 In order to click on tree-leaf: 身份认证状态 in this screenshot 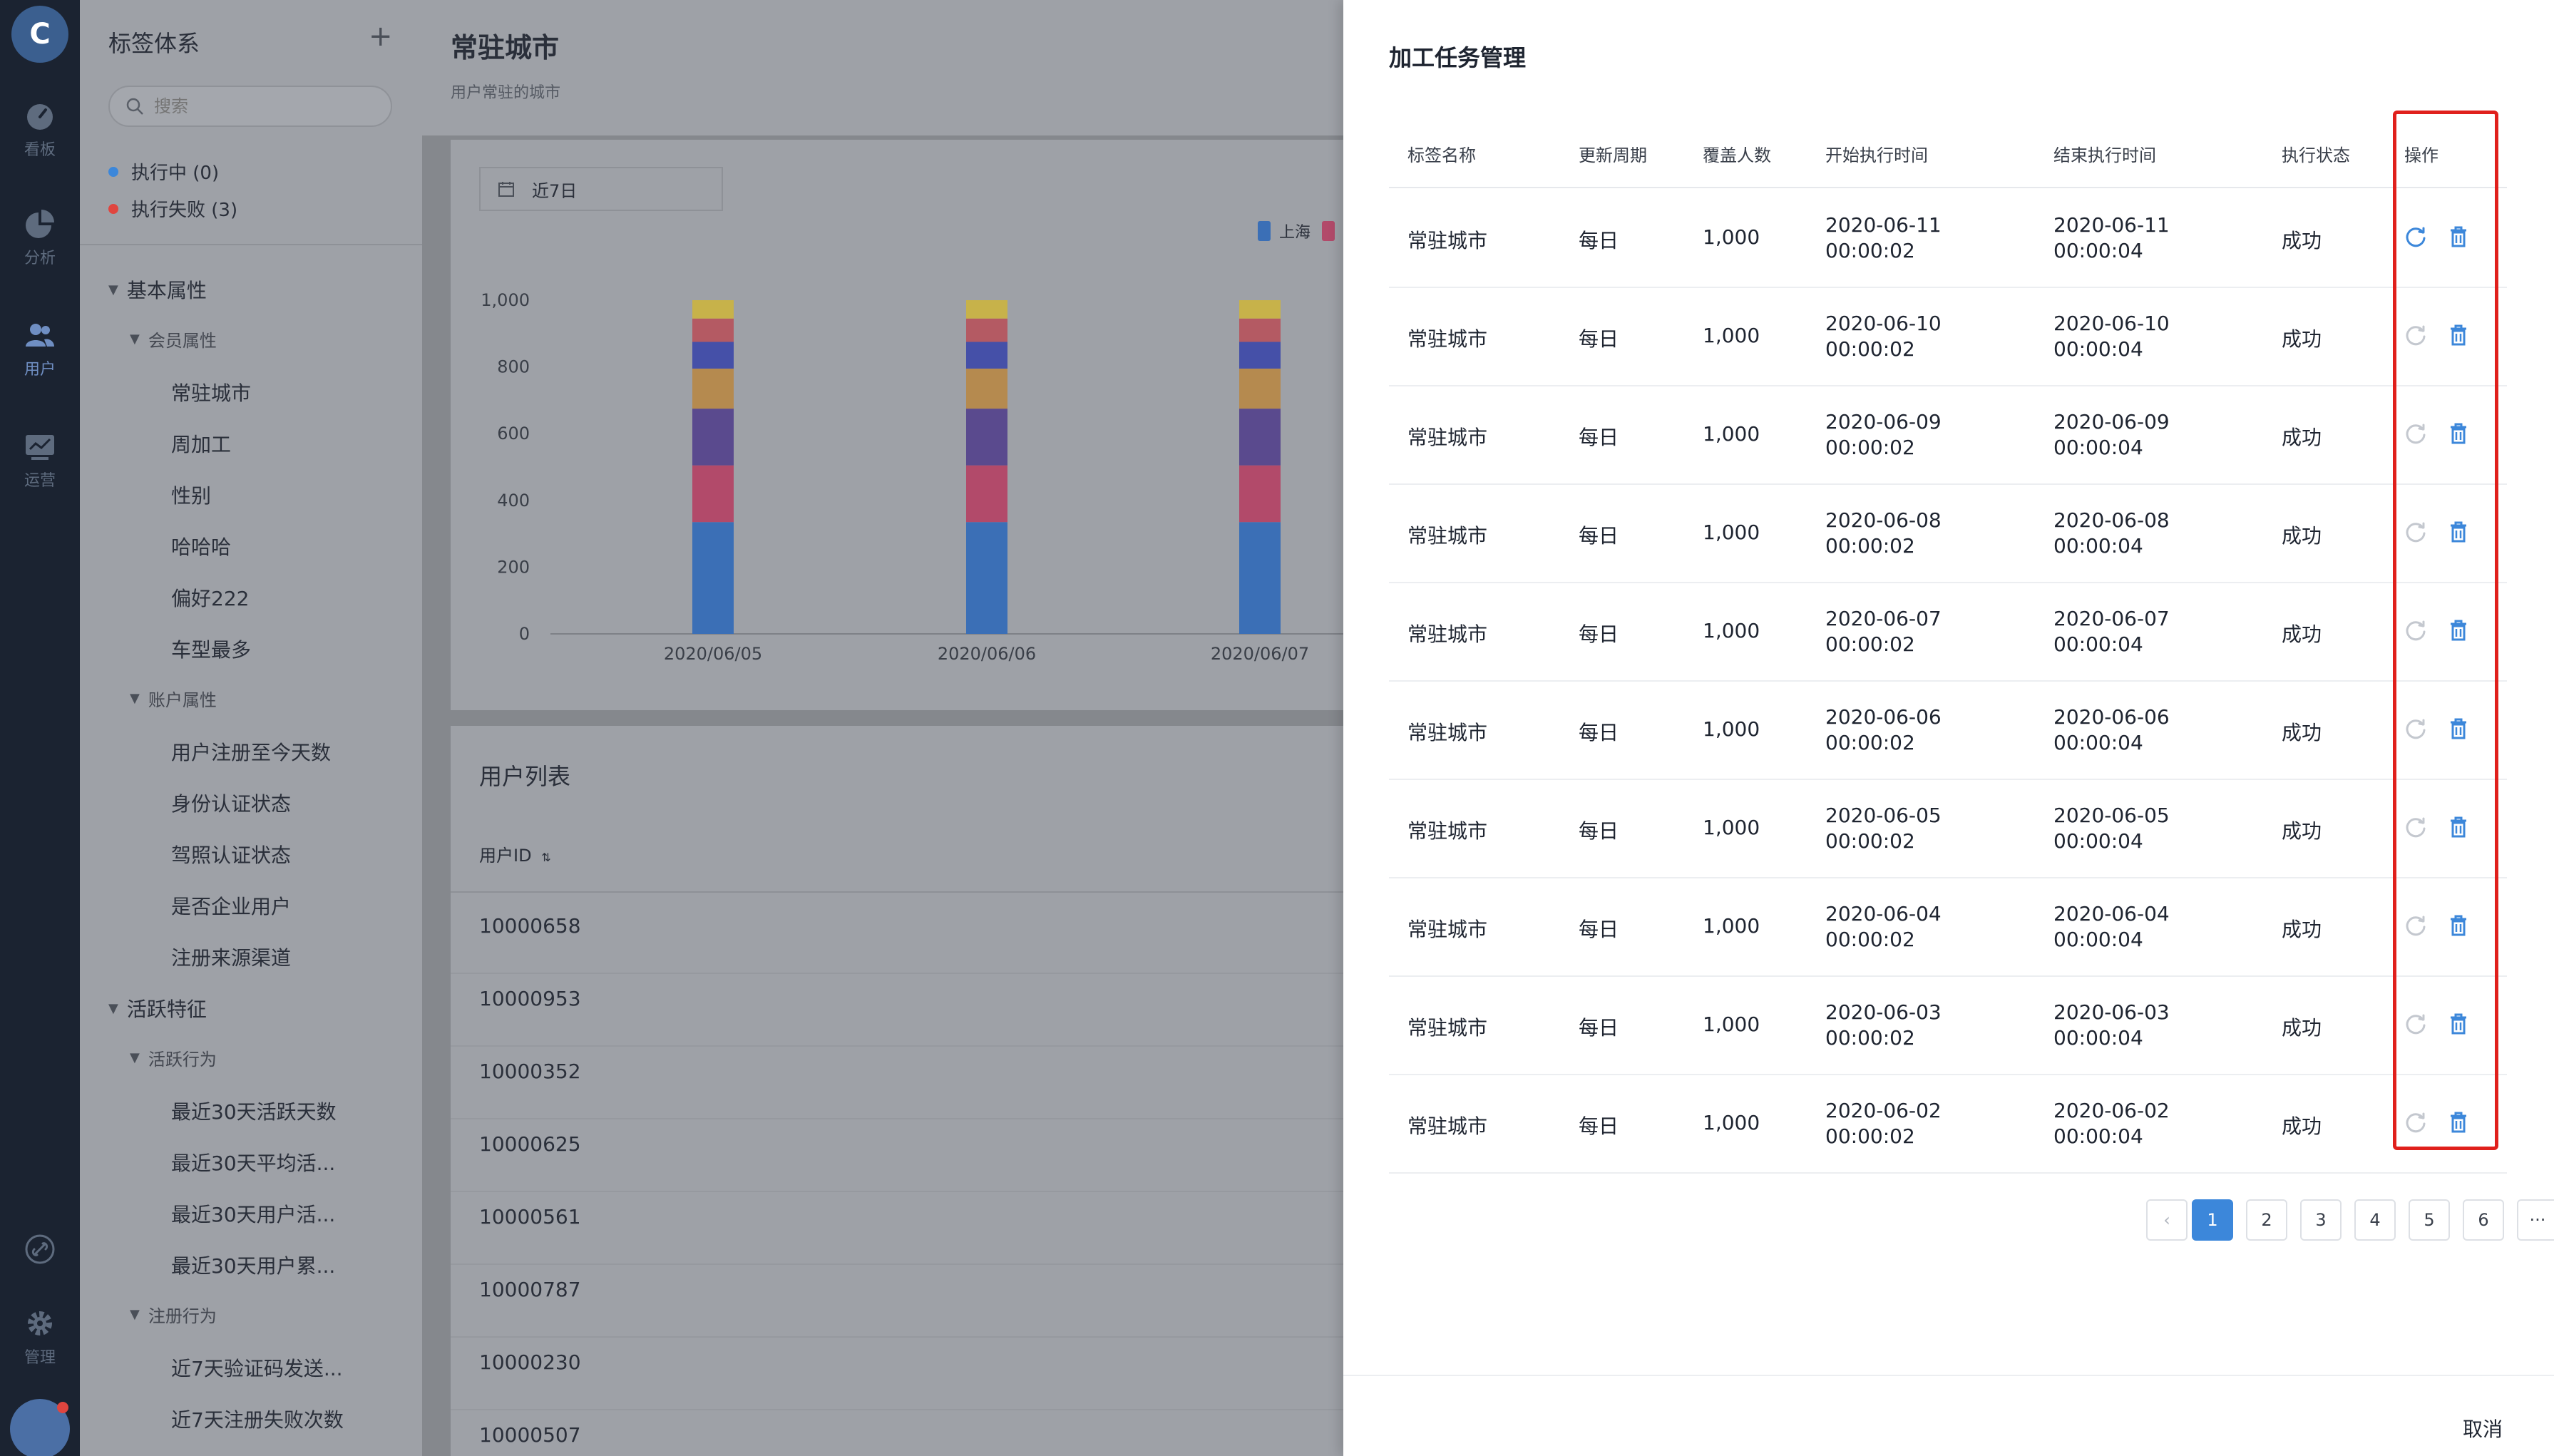, I will do `click(231, 803)`.